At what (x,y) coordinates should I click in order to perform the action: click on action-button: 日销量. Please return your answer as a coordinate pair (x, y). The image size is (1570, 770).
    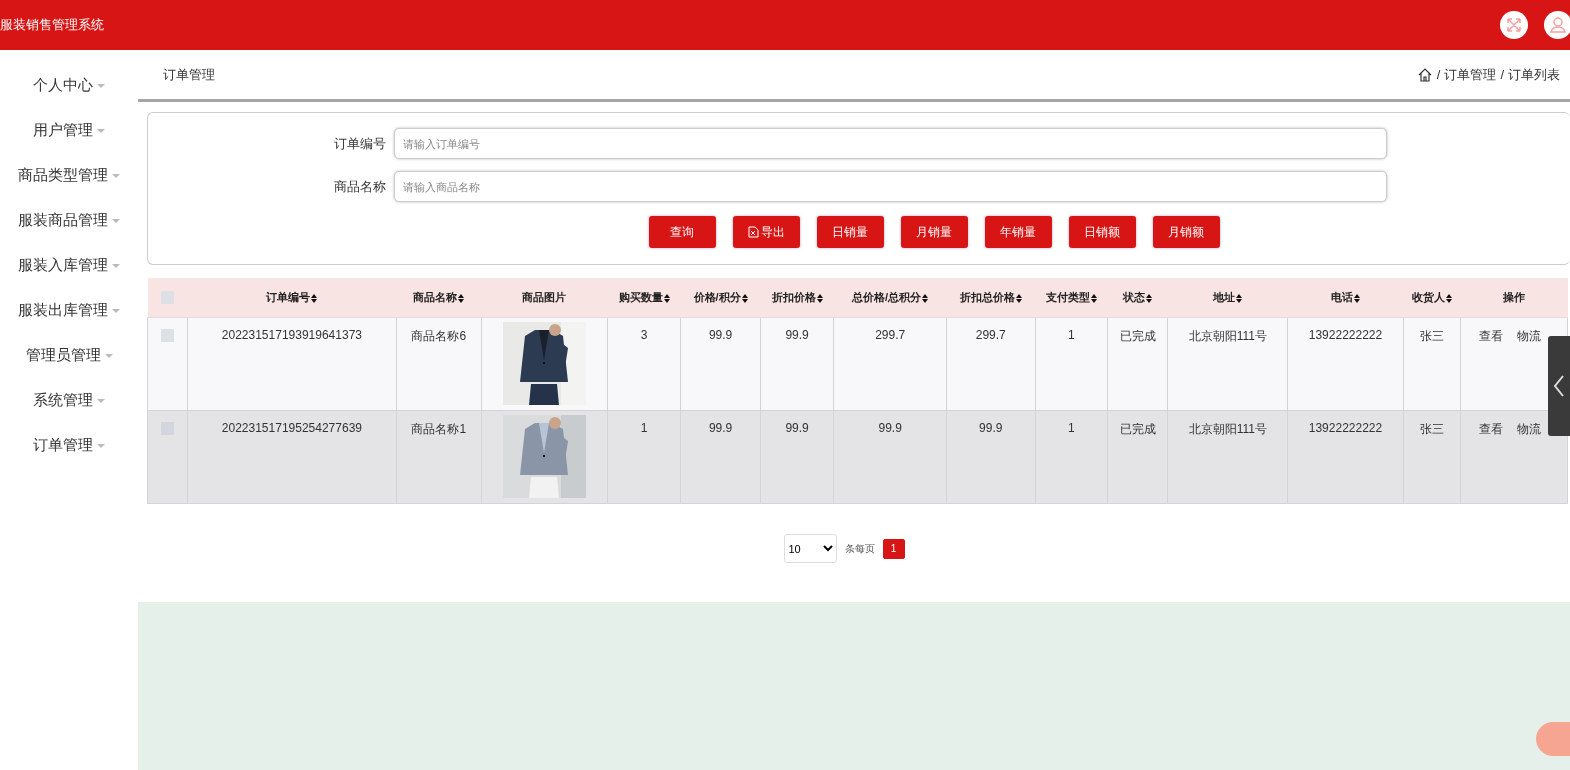
    Looking at the image, I should click on (850, 232).